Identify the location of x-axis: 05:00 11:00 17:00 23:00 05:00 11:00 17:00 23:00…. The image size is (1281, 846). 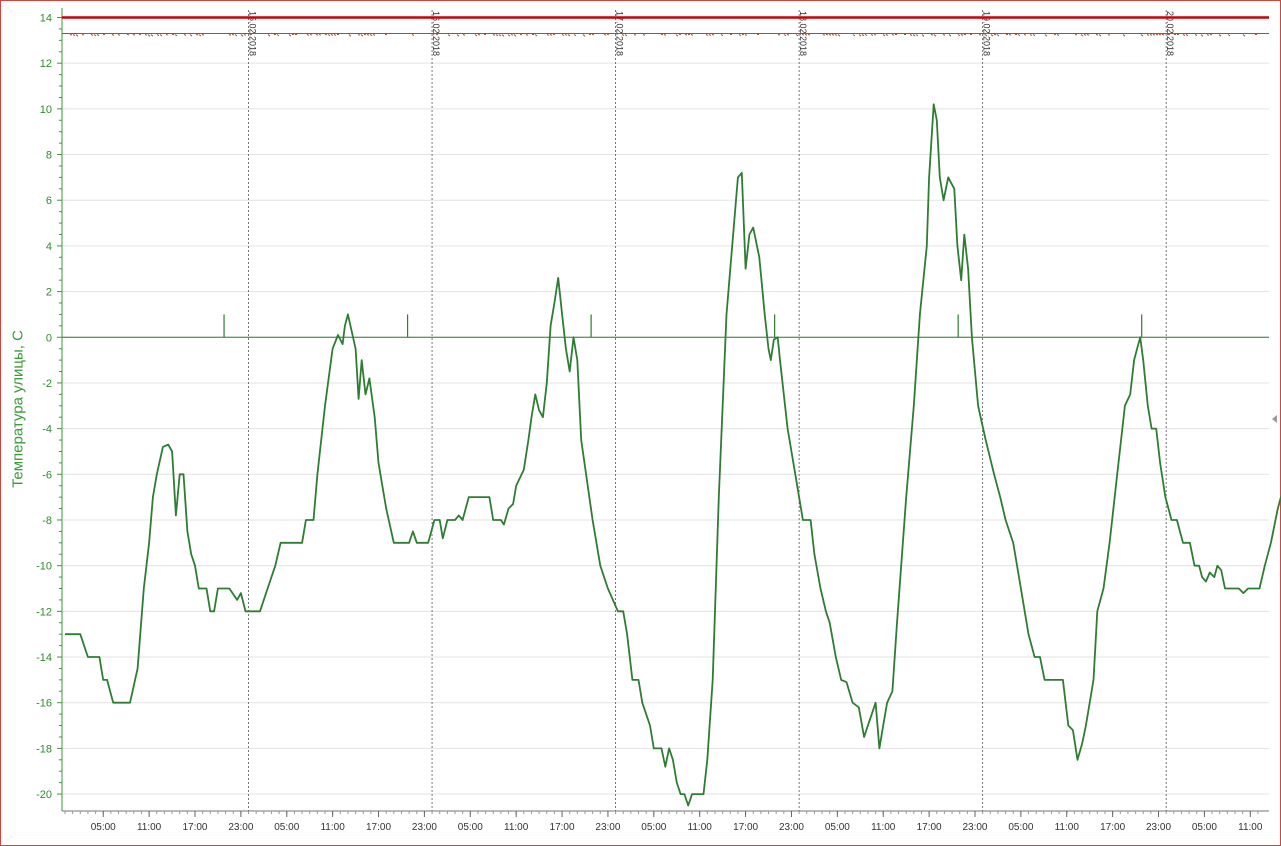
(665, 821).